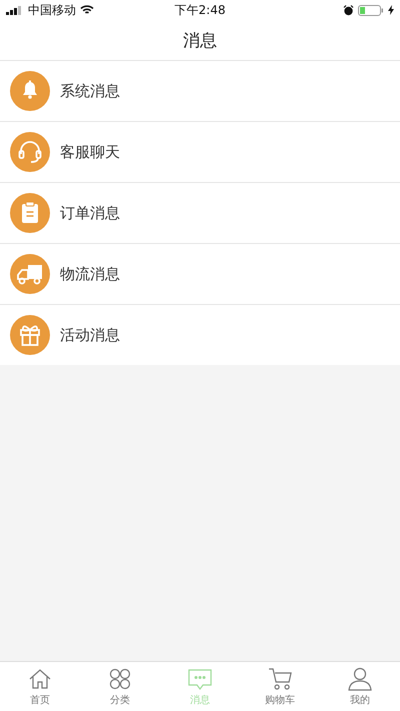 The width and height of the screenshot is (400, 711). I want to click on bell-icon, so click(30, 91).